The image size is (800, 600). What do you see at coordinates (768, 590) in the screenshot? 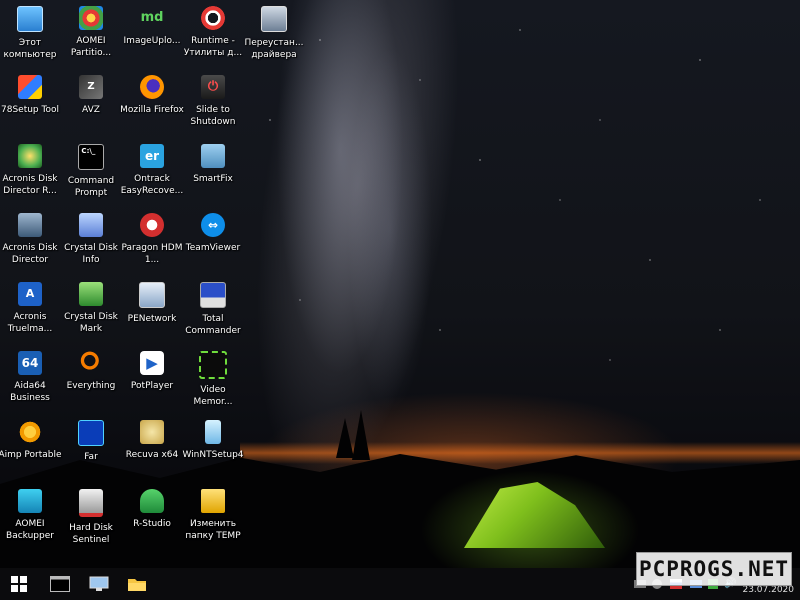
I see `clock-date: 23.07.2020` at bounding box center [768, 590].